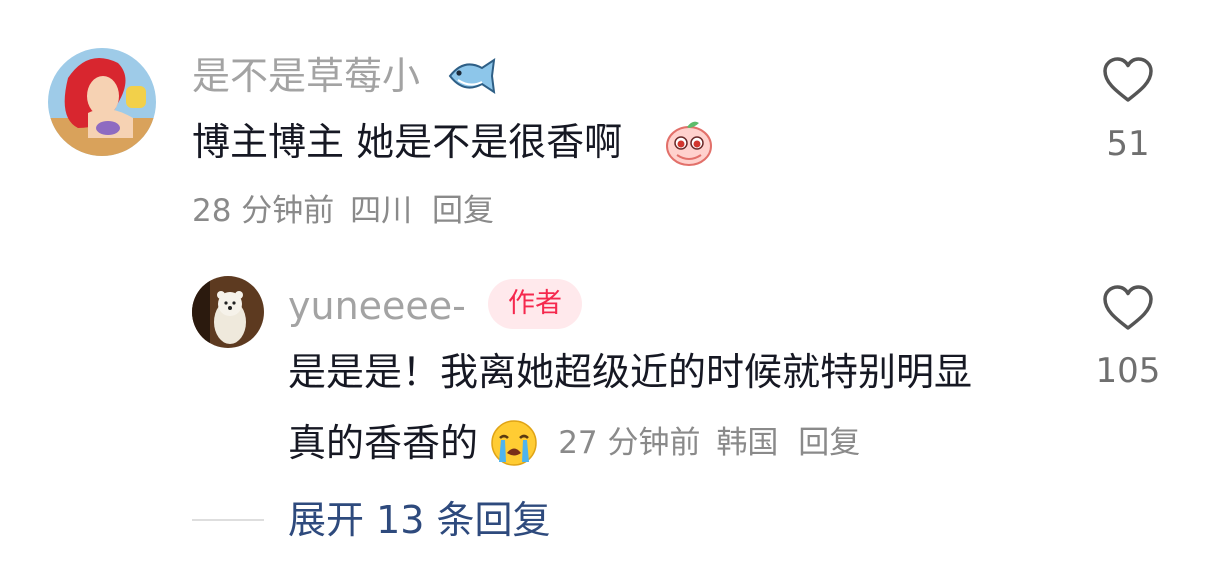  Describe the element at coordinates (306, 76) in the screenshot. I see `comment-username: 是不是草莓小` at that location.